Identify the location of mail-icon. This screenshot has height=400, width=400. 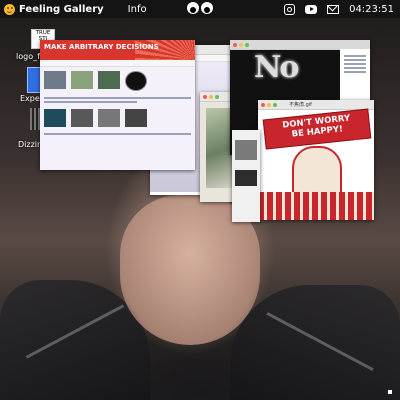
(333, 9).